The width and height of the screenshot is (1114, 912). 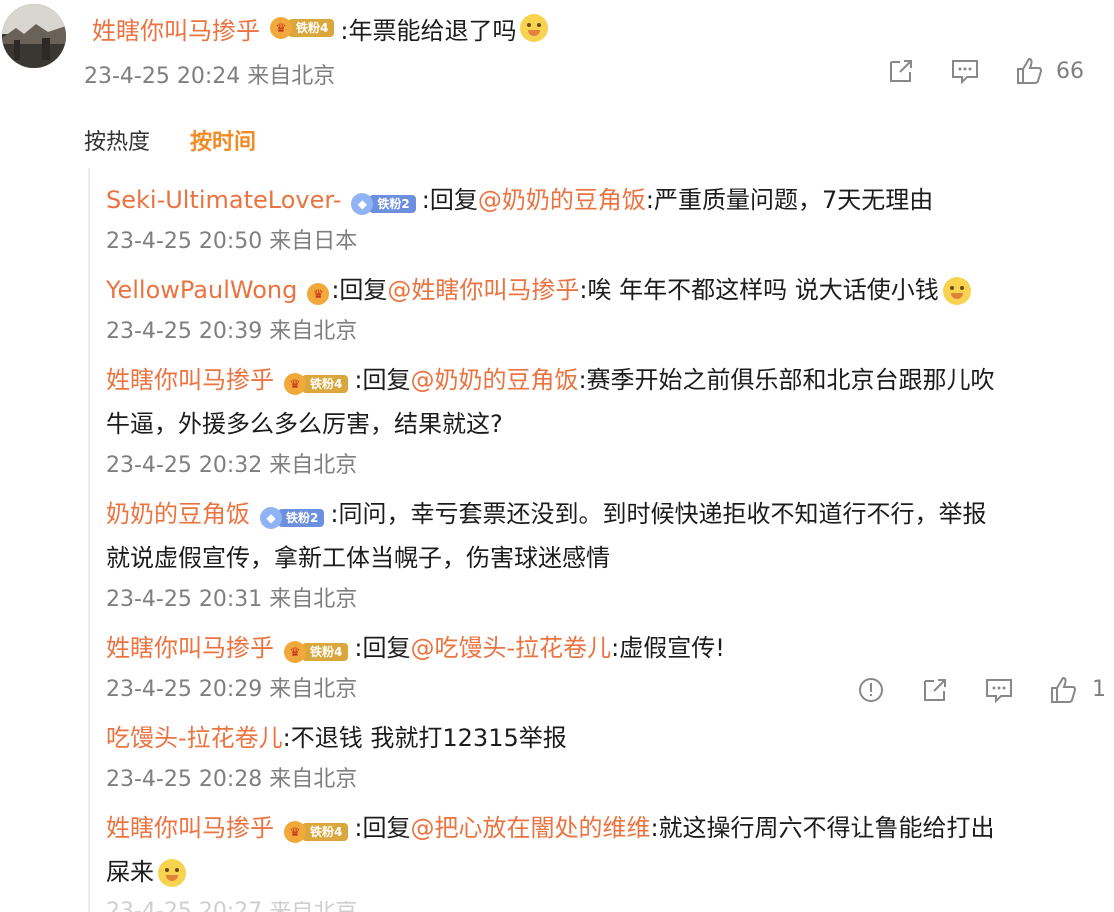 I want to click on reply-body: :不退钱 我就打12315举报, so click(x=424, y=738).